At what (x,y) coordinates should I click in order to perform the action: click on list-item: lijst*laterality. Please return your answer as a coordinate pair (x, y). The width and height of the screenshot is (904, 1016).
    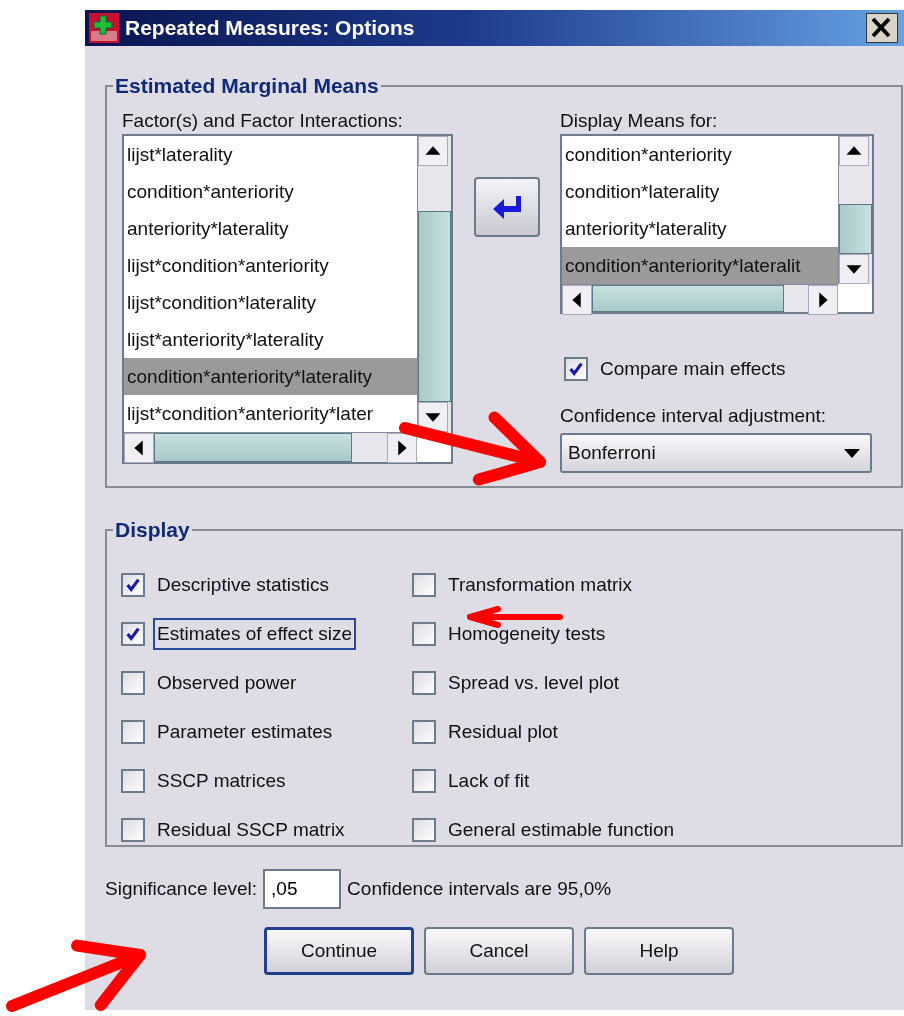
    Looking at the image, I should click on (270, 154).